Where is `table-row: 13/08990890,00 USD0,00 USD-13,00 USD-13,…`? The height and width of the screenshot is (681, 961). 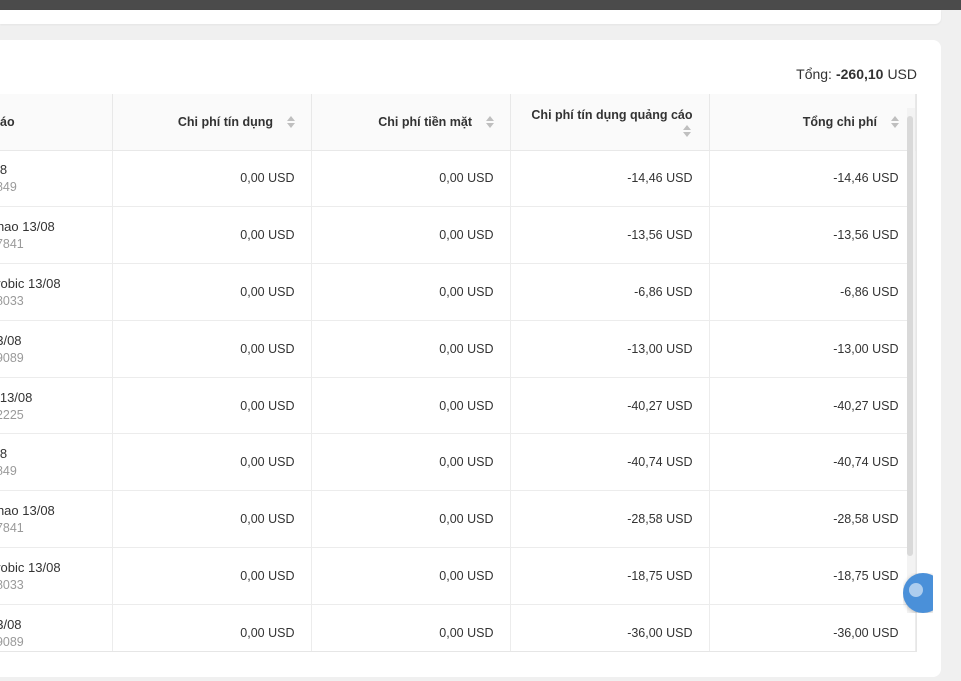
table-row: 13/08990890,00 USD0,00 USD-13,00 USD-13,… is located at coordinates (458, 349).